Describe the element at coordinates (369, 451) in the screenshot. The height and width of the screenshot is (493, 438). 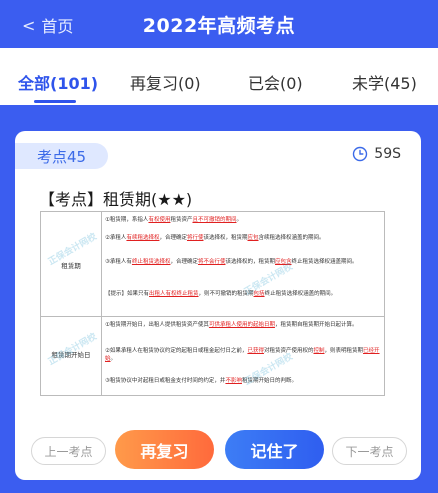
I see `next-point-button: 下一考点` at that location.